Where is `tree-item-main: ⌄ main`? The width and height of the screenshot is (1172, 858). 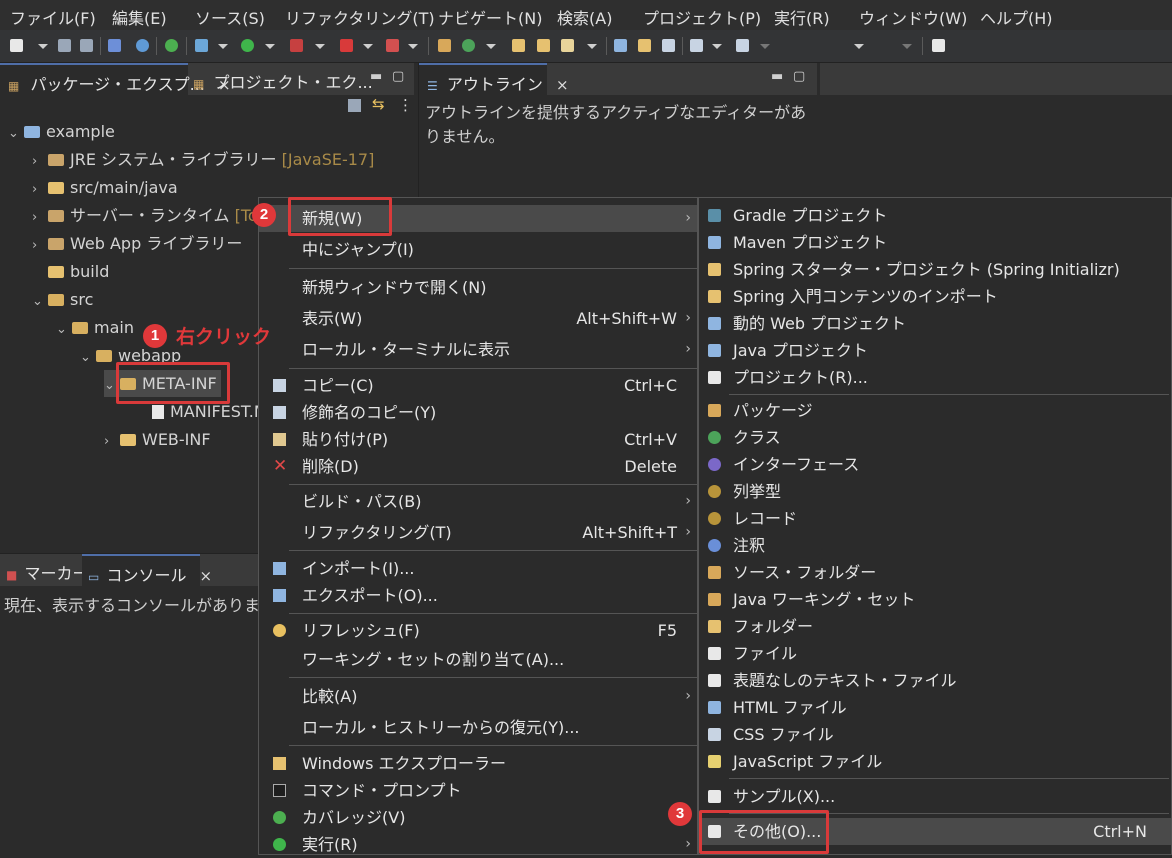
tree-item-main: ⌄ main is located at coordinates (95, 327).